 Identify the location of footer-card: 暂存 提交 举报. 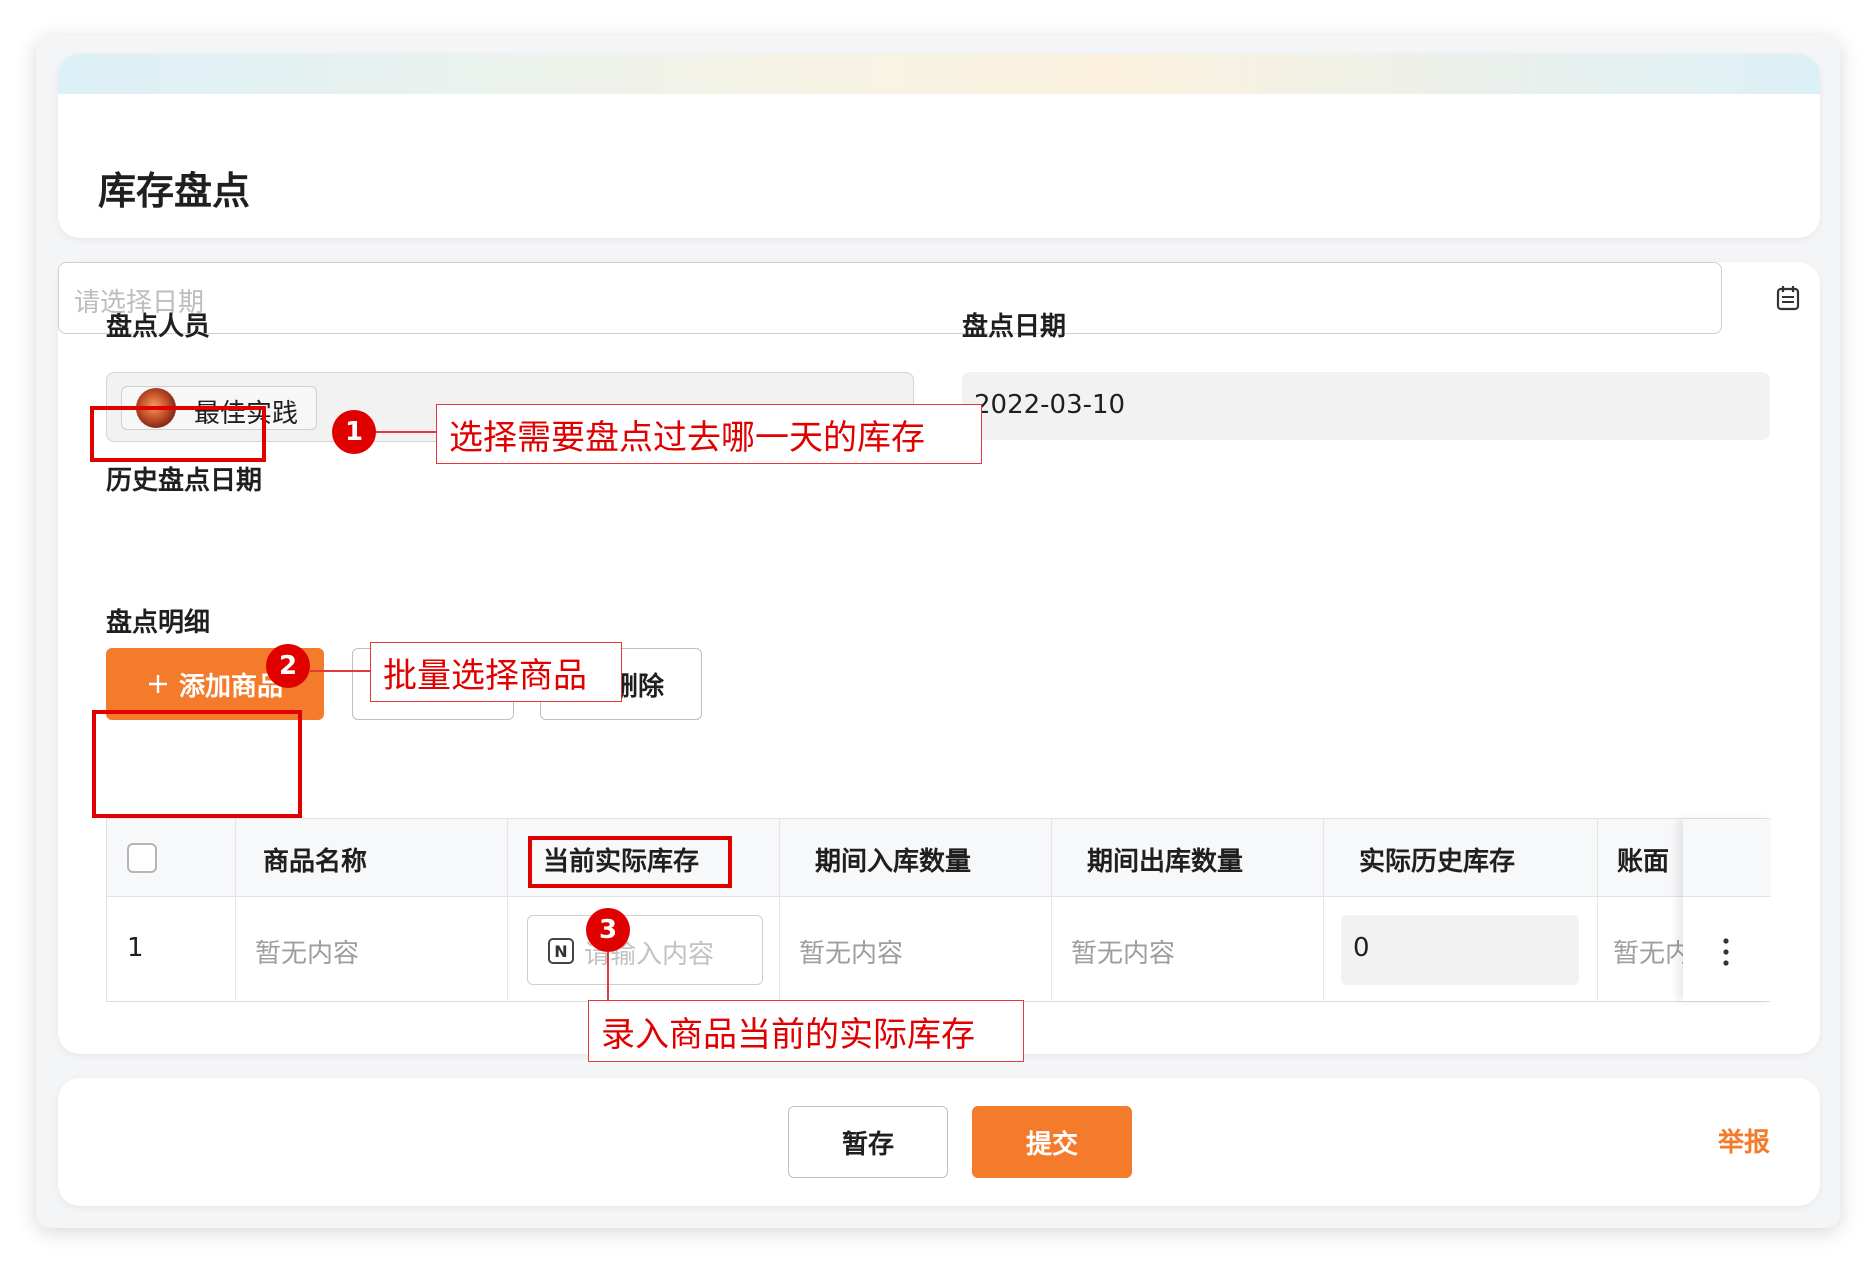
(939, 1142).